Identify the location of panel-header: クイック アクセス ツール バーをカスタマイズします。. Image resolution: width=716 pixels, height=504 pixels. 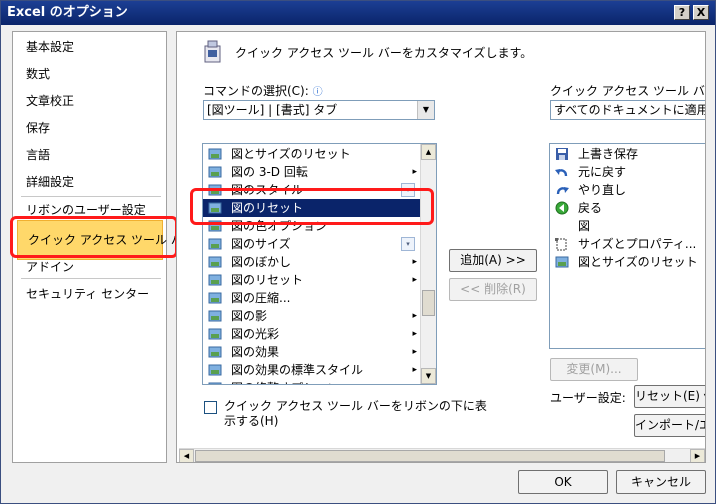
(384, 53).